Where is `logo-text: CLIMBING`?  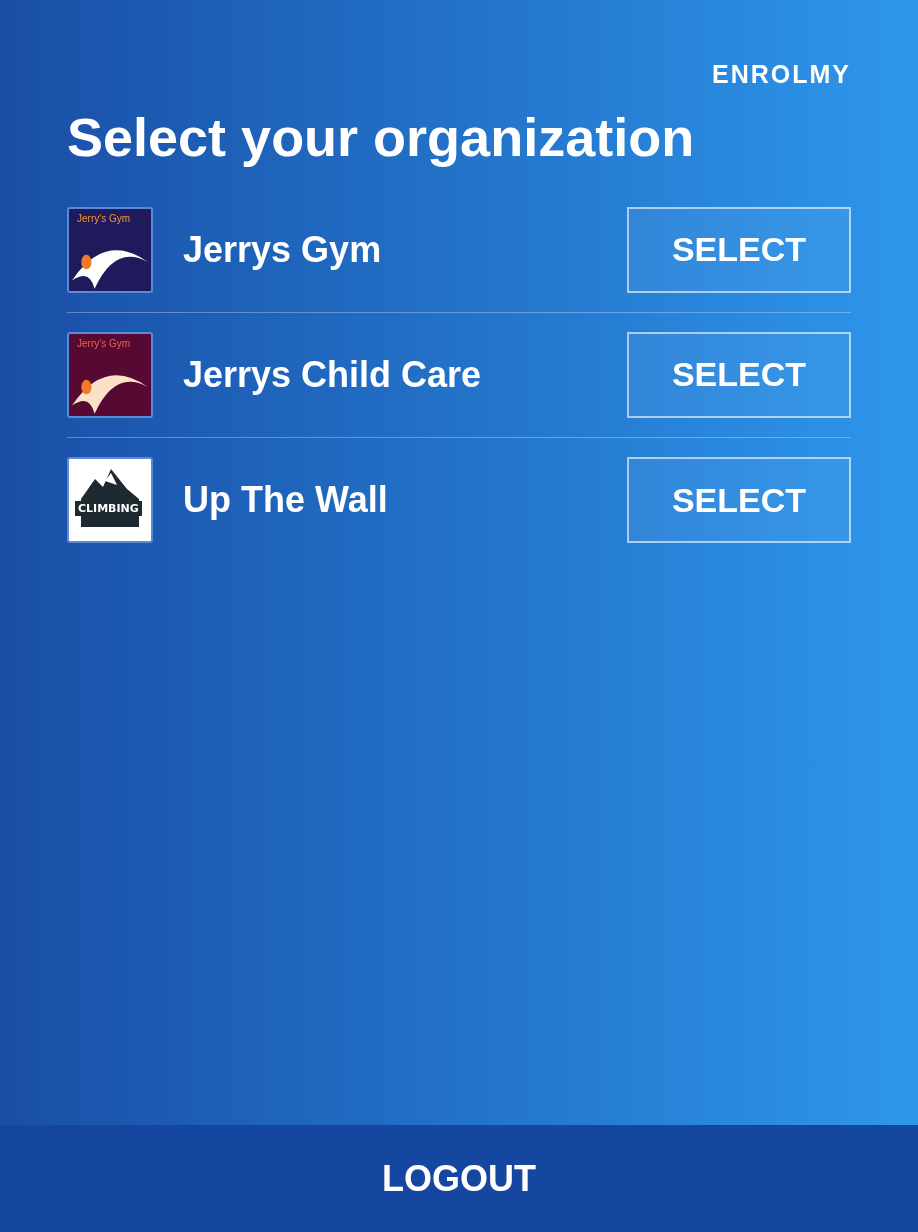 logo-text: CLIMBING is located at coordinates (108, 508).